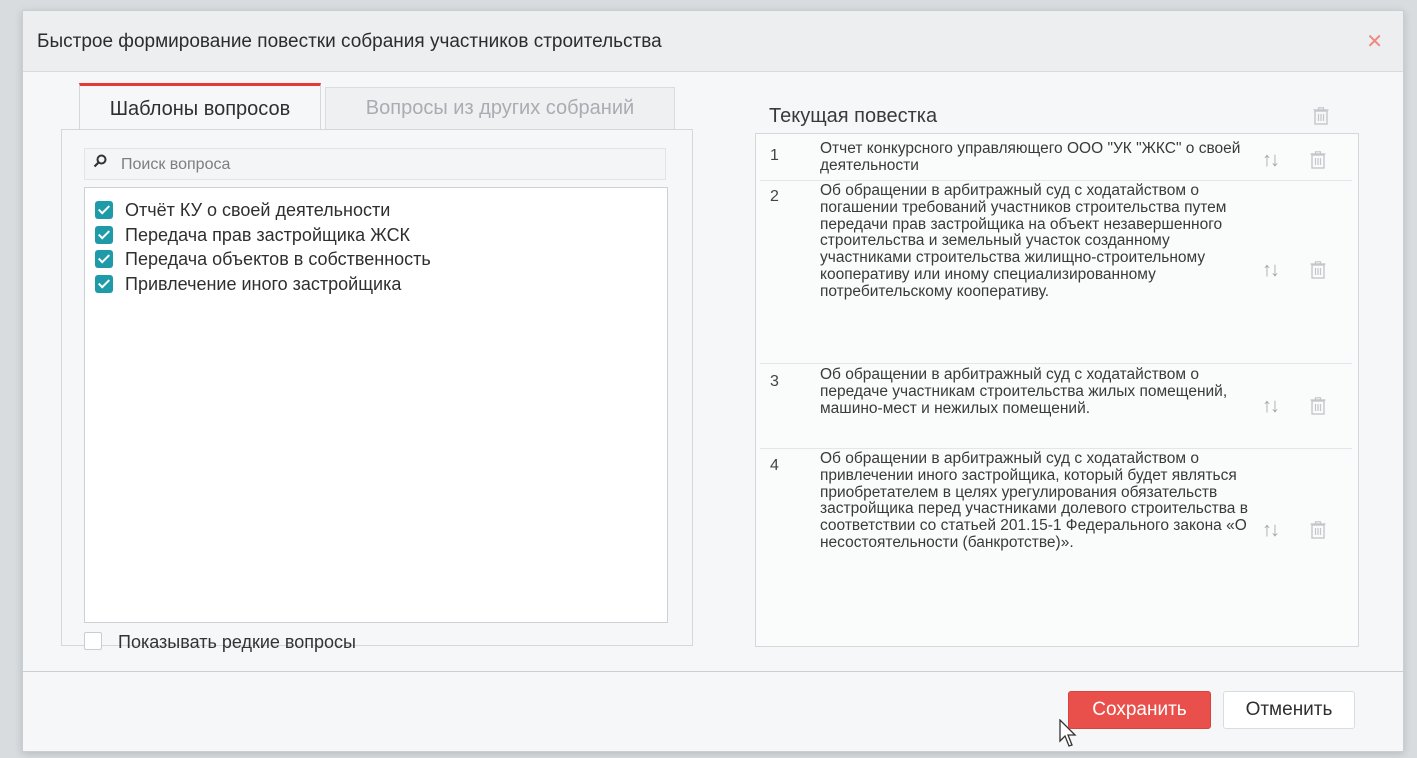  I want to click on agenda-item-number: 3, so click(774, 381).